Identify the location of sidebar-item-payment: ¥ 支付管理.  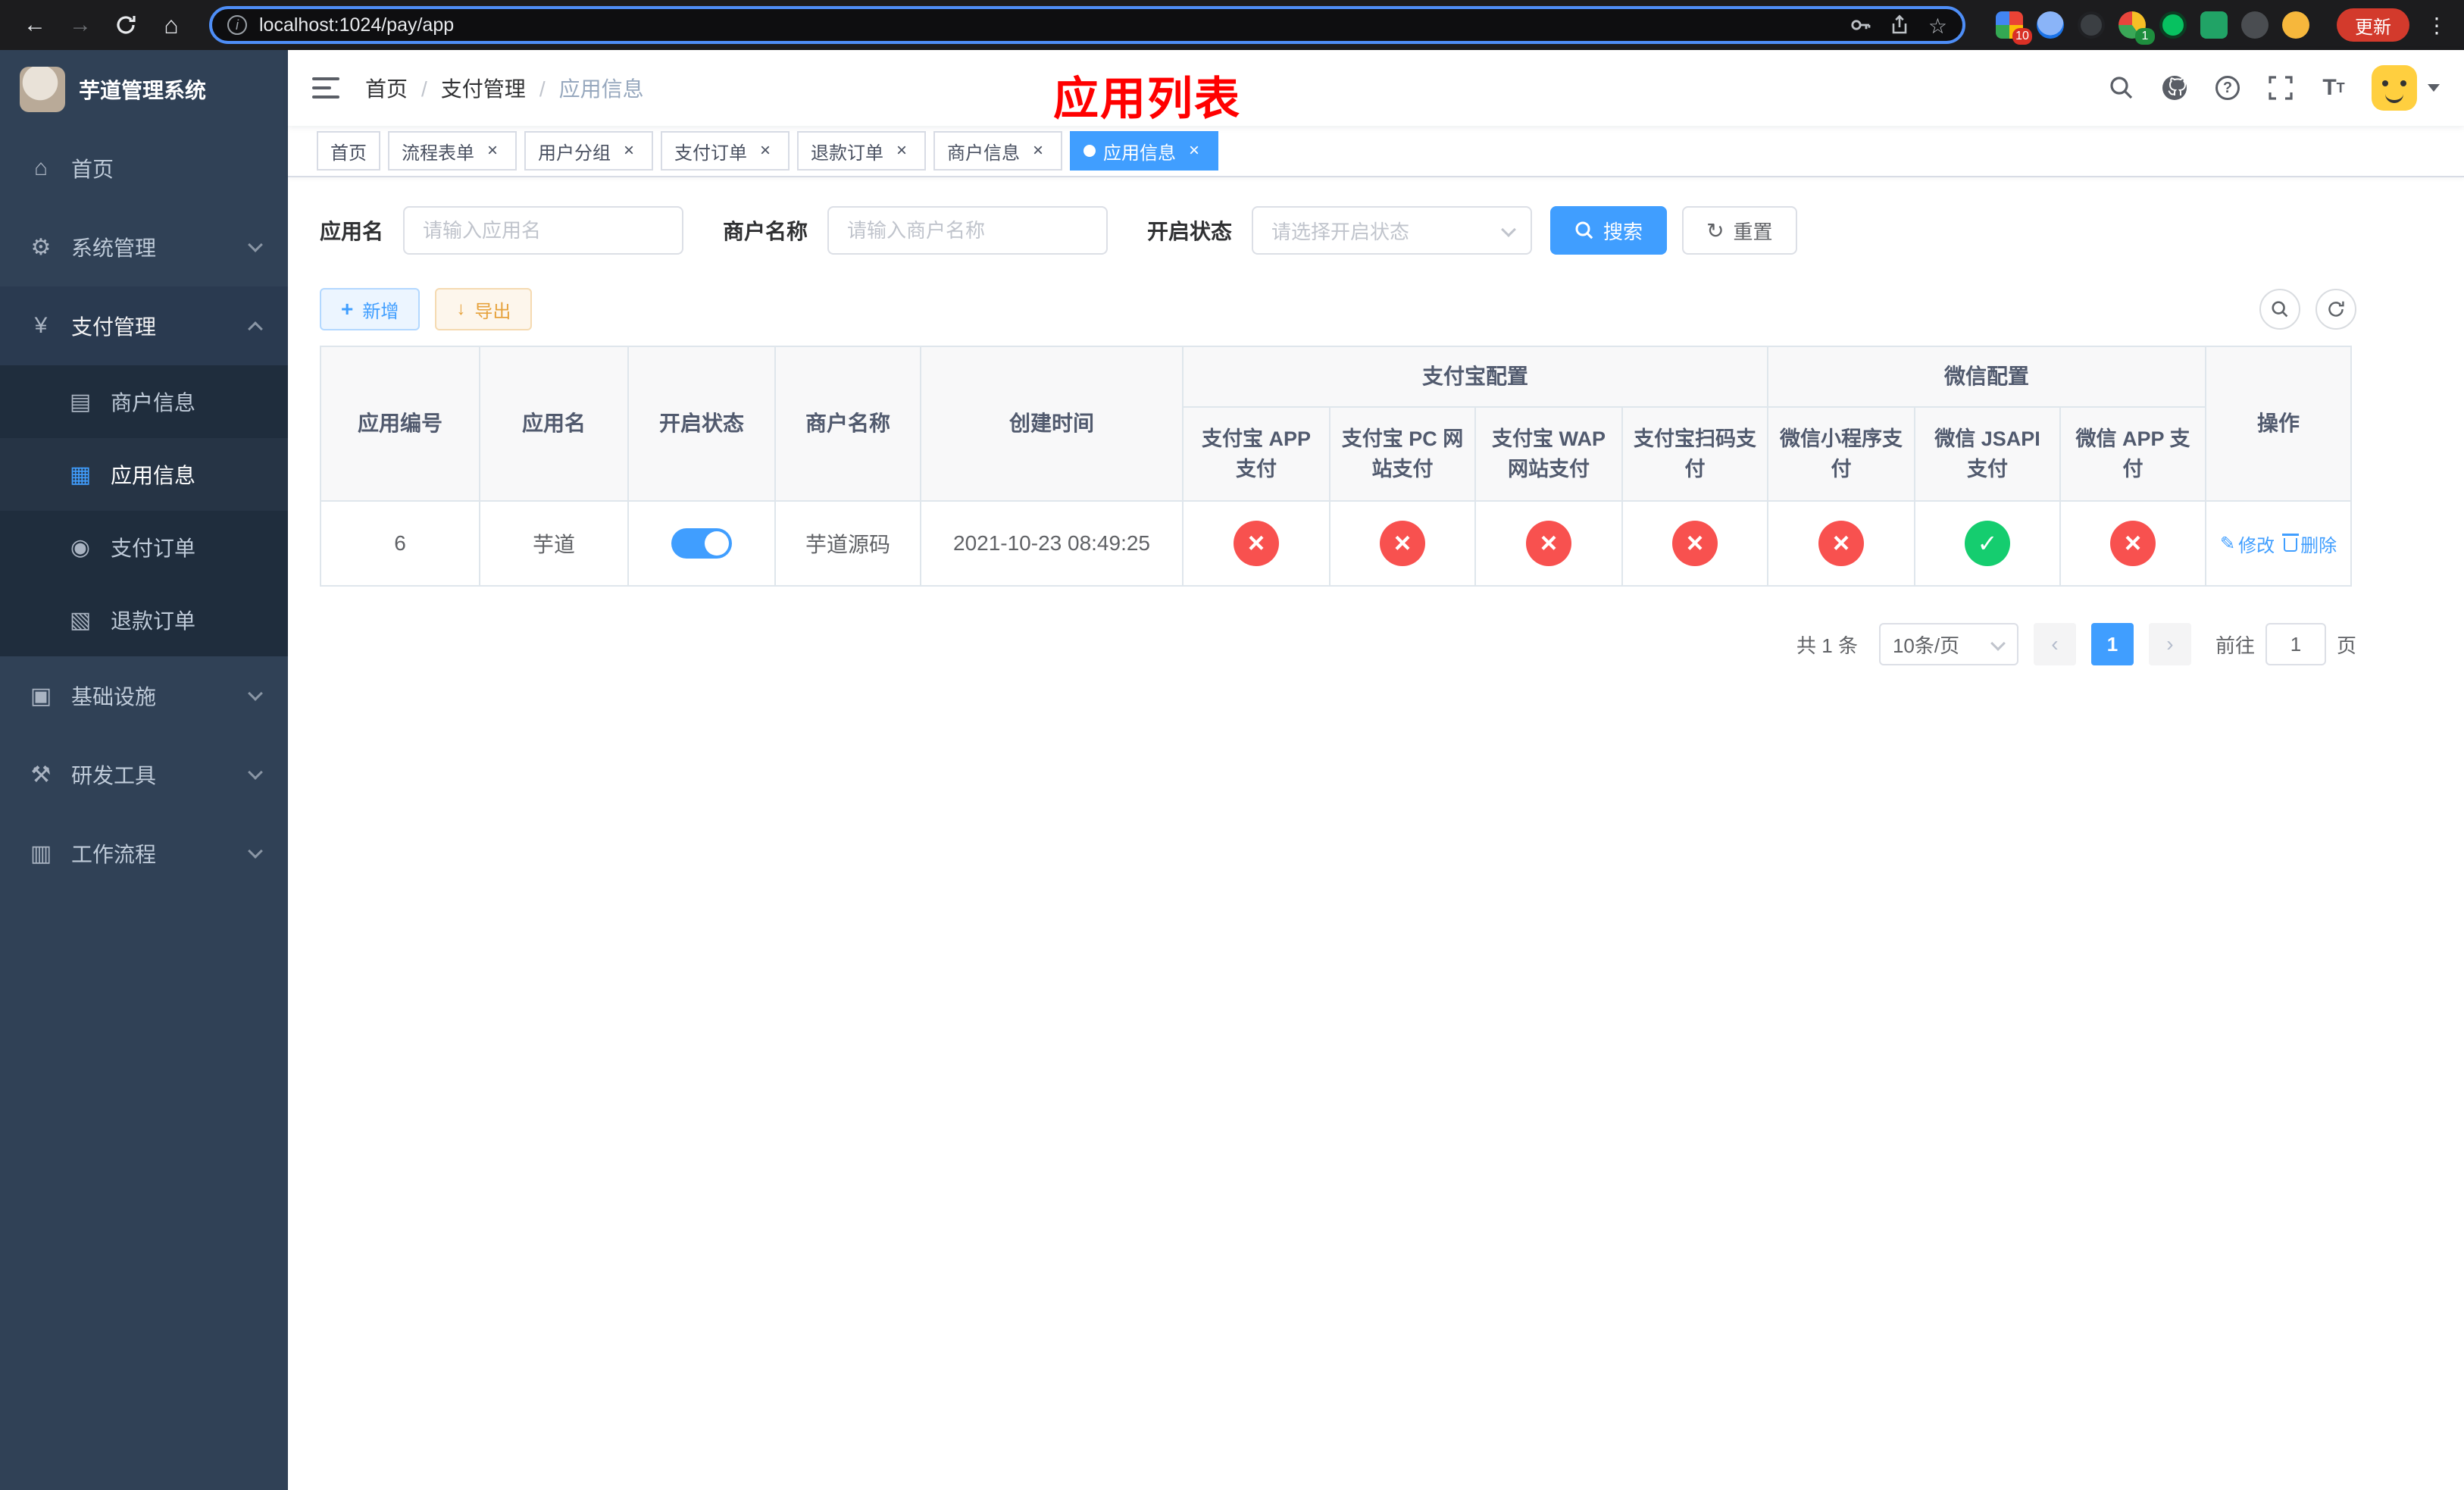
(144, 325).